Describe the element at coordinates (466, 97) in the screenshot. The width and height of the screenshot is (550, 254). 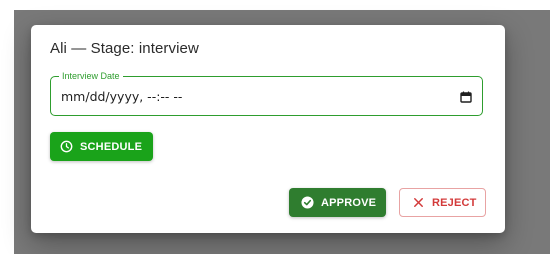
I see `calendar-icon` at that location.